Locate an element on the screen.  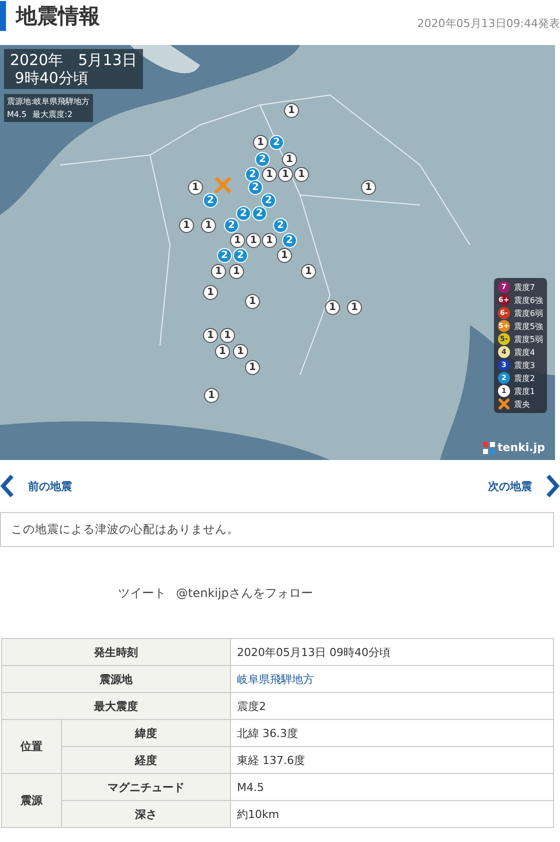
row-header: 緯度 is located at coordinates (146, 733).